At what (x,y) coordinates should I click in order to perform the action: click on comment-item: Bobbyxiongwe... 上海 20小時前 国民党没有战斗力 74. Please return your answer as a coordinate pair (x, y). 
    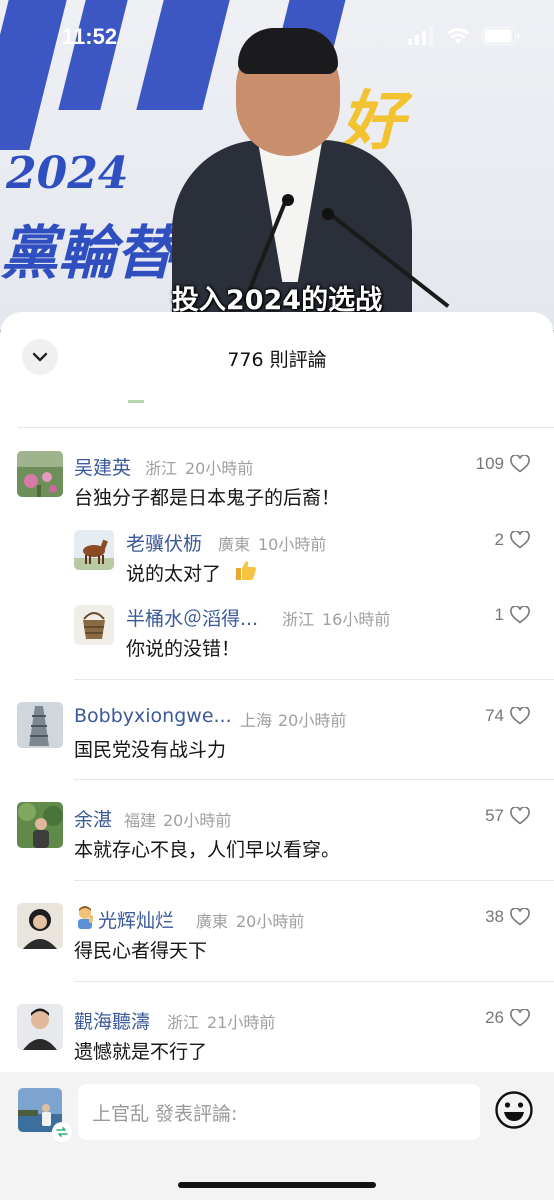
    Looking at the image, I should click on (277, 737).